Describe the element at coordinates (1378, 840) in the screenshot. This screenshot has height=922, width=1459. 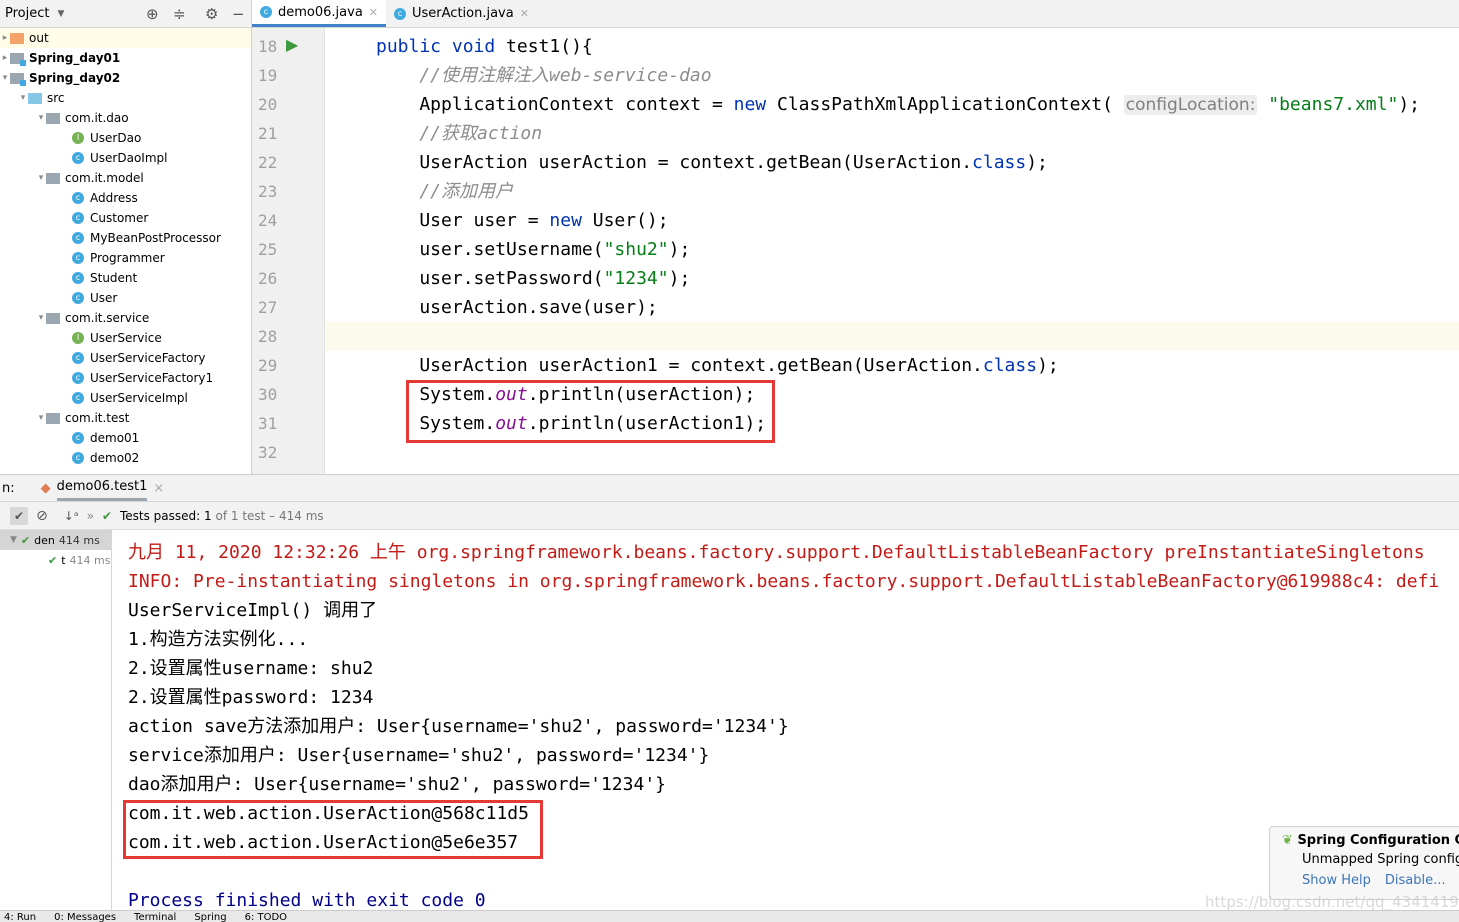
I see `notification-title: Spring Configuration Che` at that location.